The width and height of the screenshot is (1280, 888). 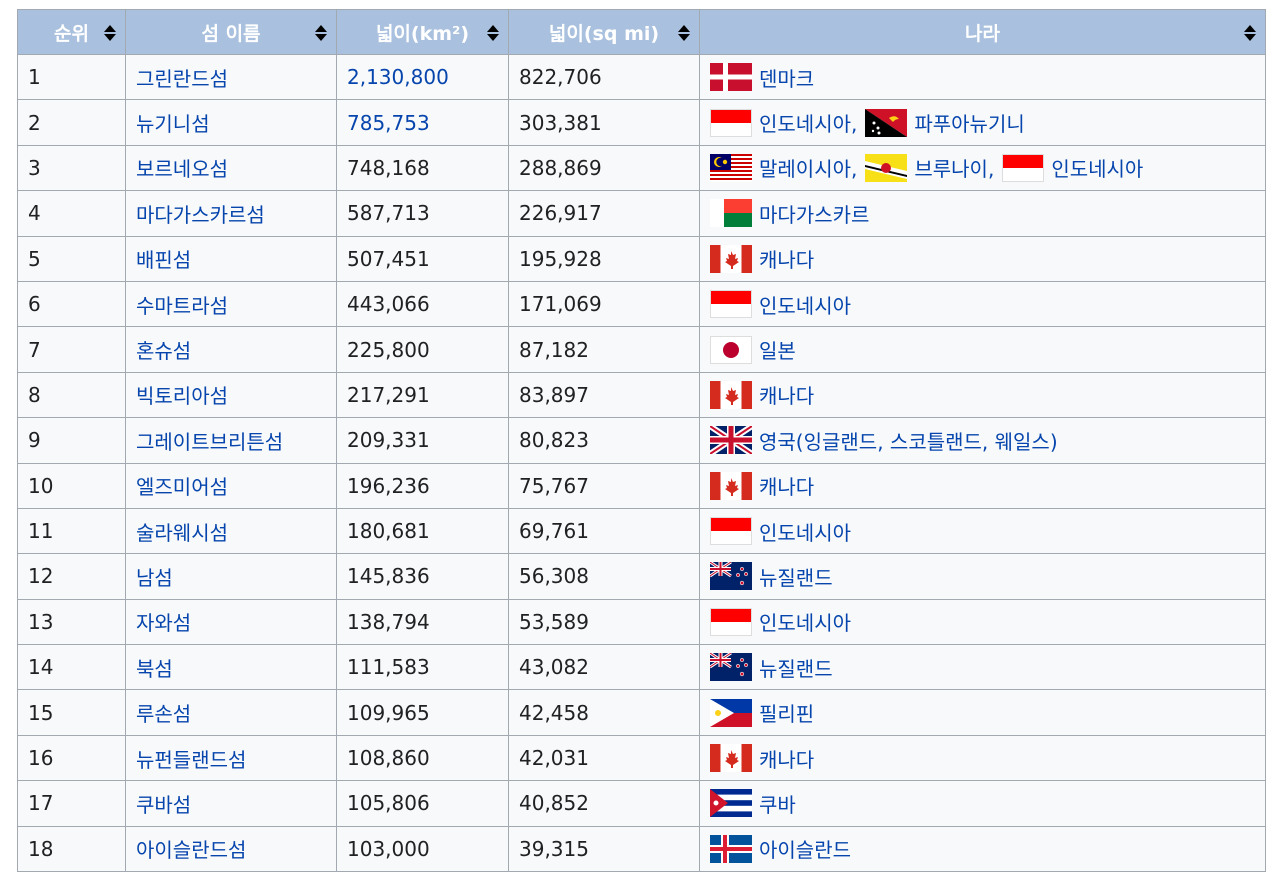 What do you see at coordinates (908, 442) in the screenshot?
I see `country-link: 영국(잉글랜드, 스코틀랜드, 웨일스)` at bounding box center [908, 442].